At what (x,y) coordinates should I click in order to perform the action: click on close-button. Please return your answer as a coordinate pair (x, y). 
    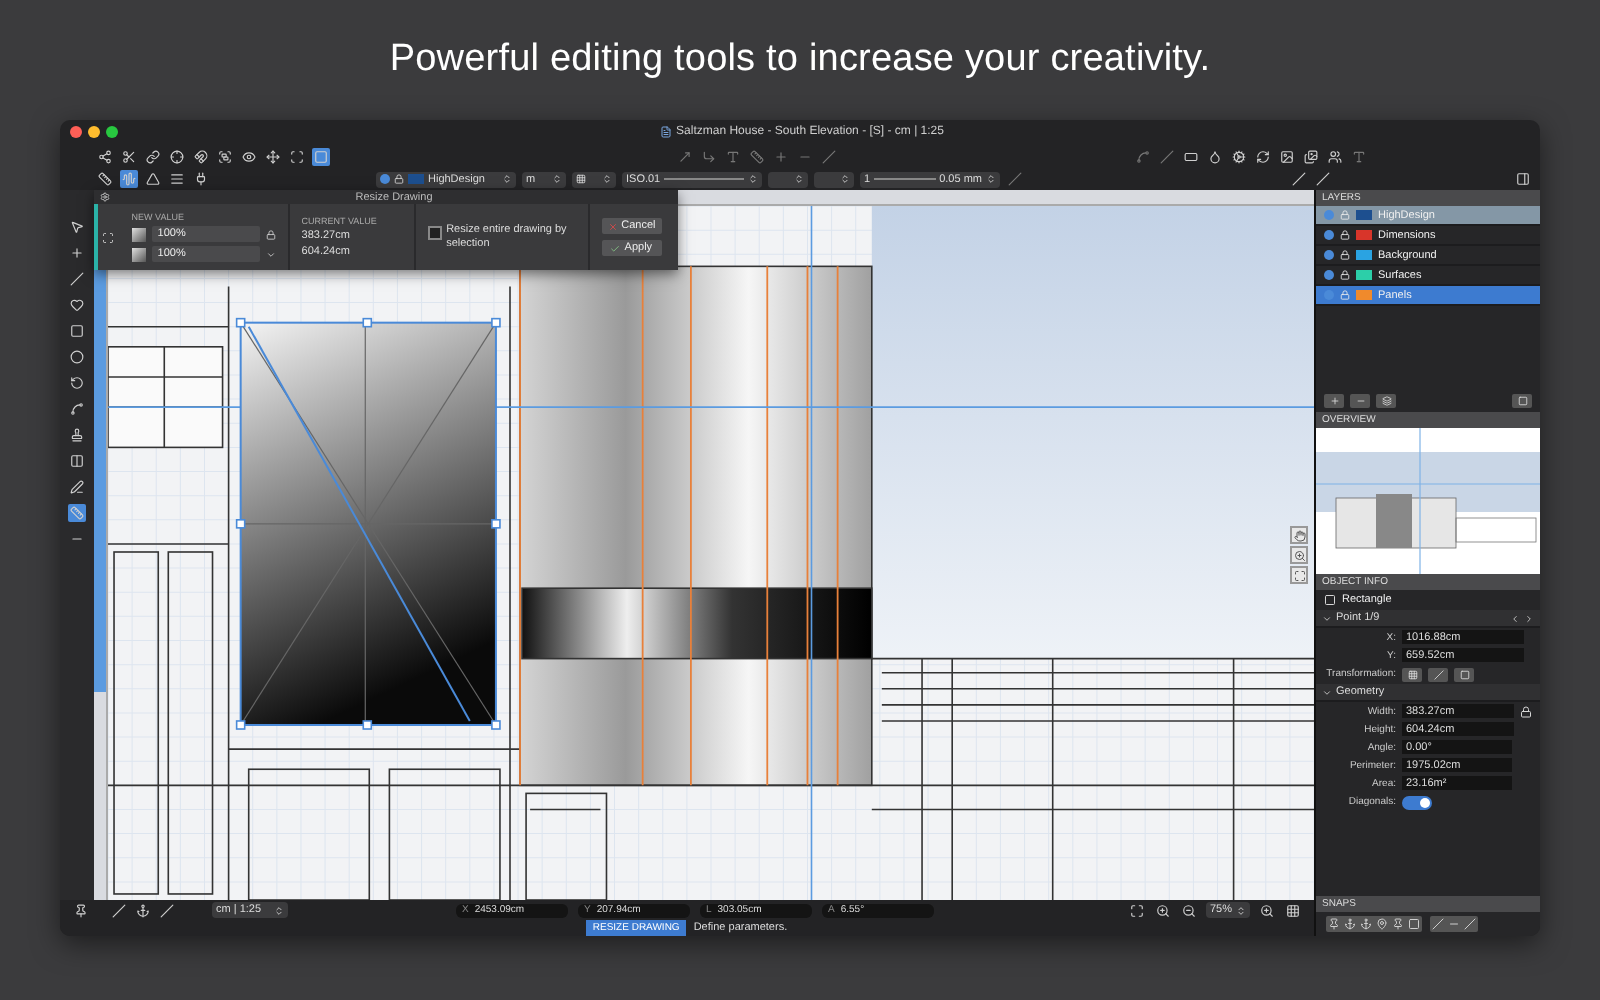
    Looking at the image, I should click on (76, 132).